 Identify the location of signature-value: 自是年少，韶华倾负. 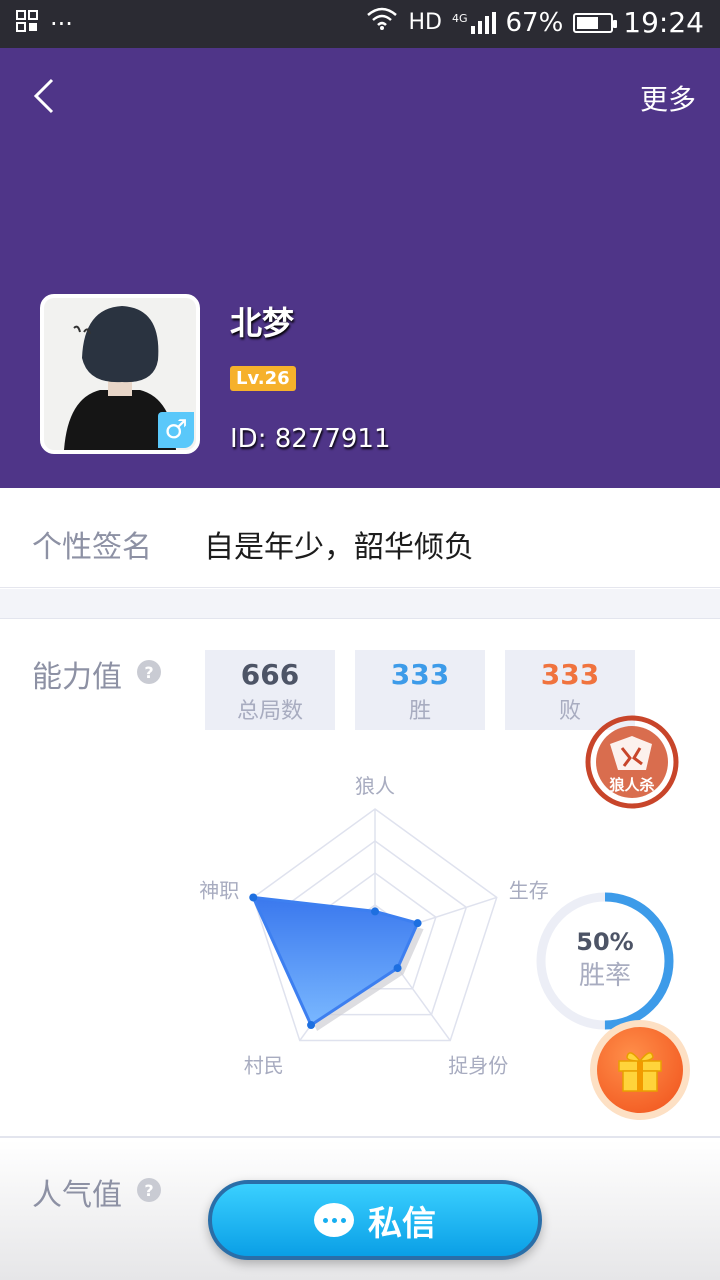
(339, 547).